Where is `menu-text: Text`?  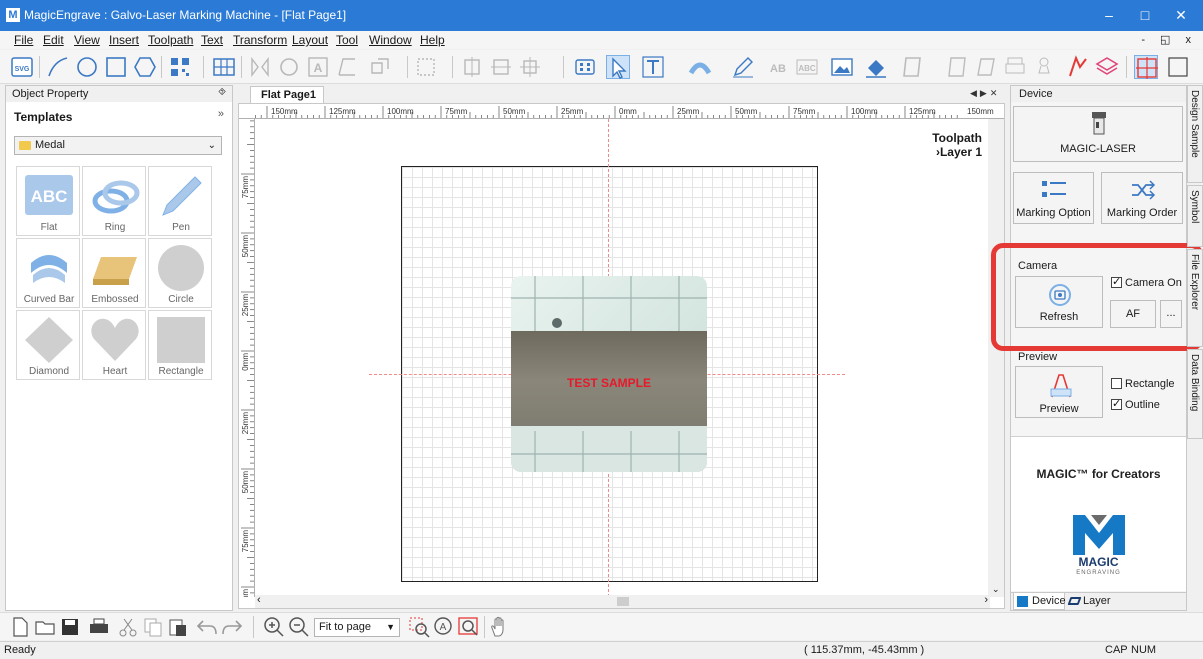 menu-text: Text is located at coordinates (212, 40).